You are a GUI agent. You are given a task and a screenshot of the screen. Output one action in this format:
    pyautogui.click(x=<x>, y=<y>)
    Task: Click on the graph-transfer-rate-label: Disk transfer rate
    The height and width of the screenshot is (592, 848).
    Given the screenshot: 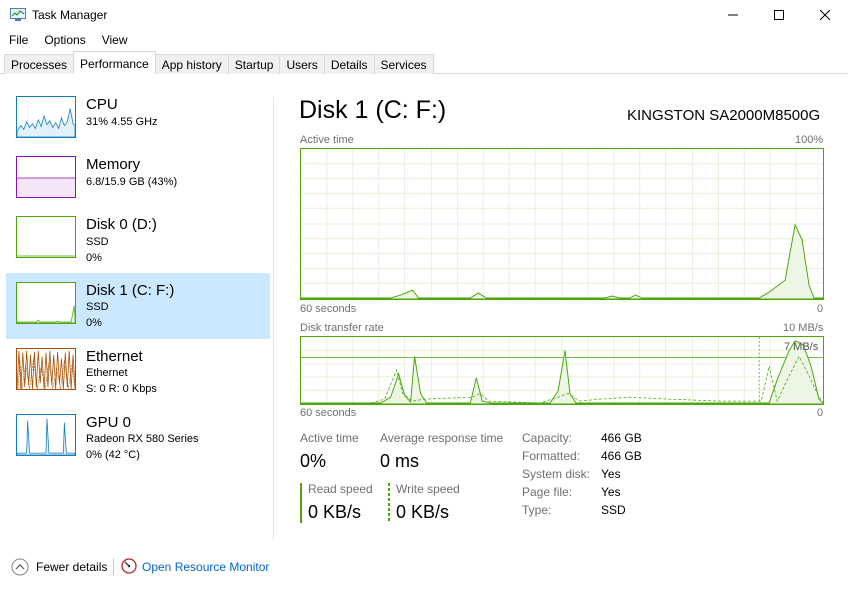 What is the action you would take?
    pyautogui.click(x=342, y=328)
    